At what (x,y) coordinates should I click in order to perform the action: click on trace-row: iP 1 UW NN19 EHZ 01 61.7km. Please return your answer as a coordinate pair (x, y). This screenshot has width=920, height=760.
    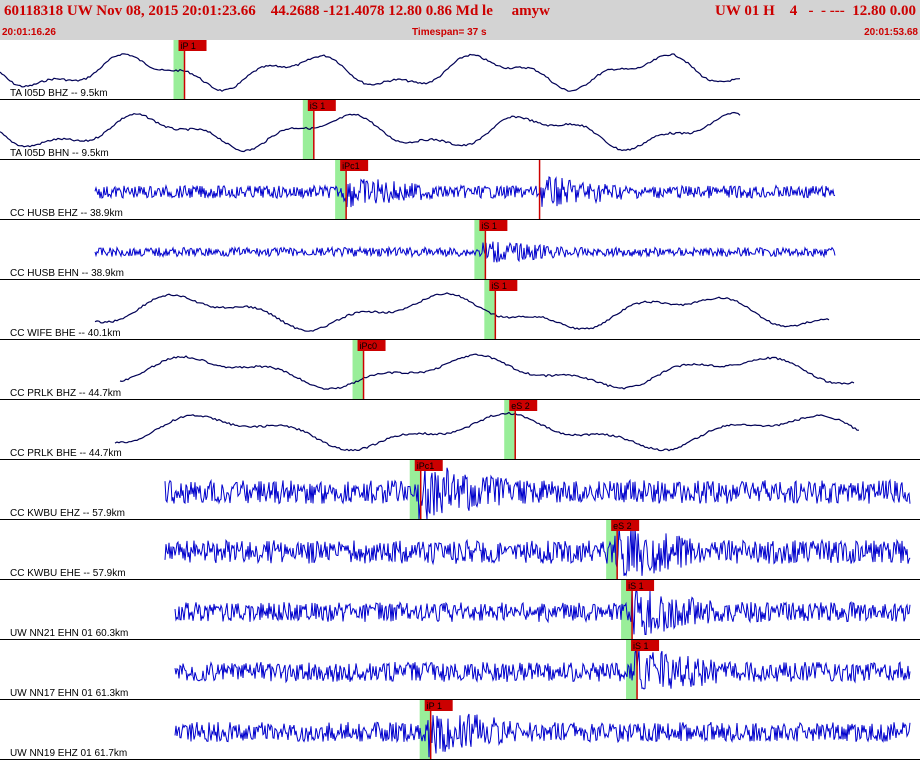
    Looking at the image, I should click on (460, 730).